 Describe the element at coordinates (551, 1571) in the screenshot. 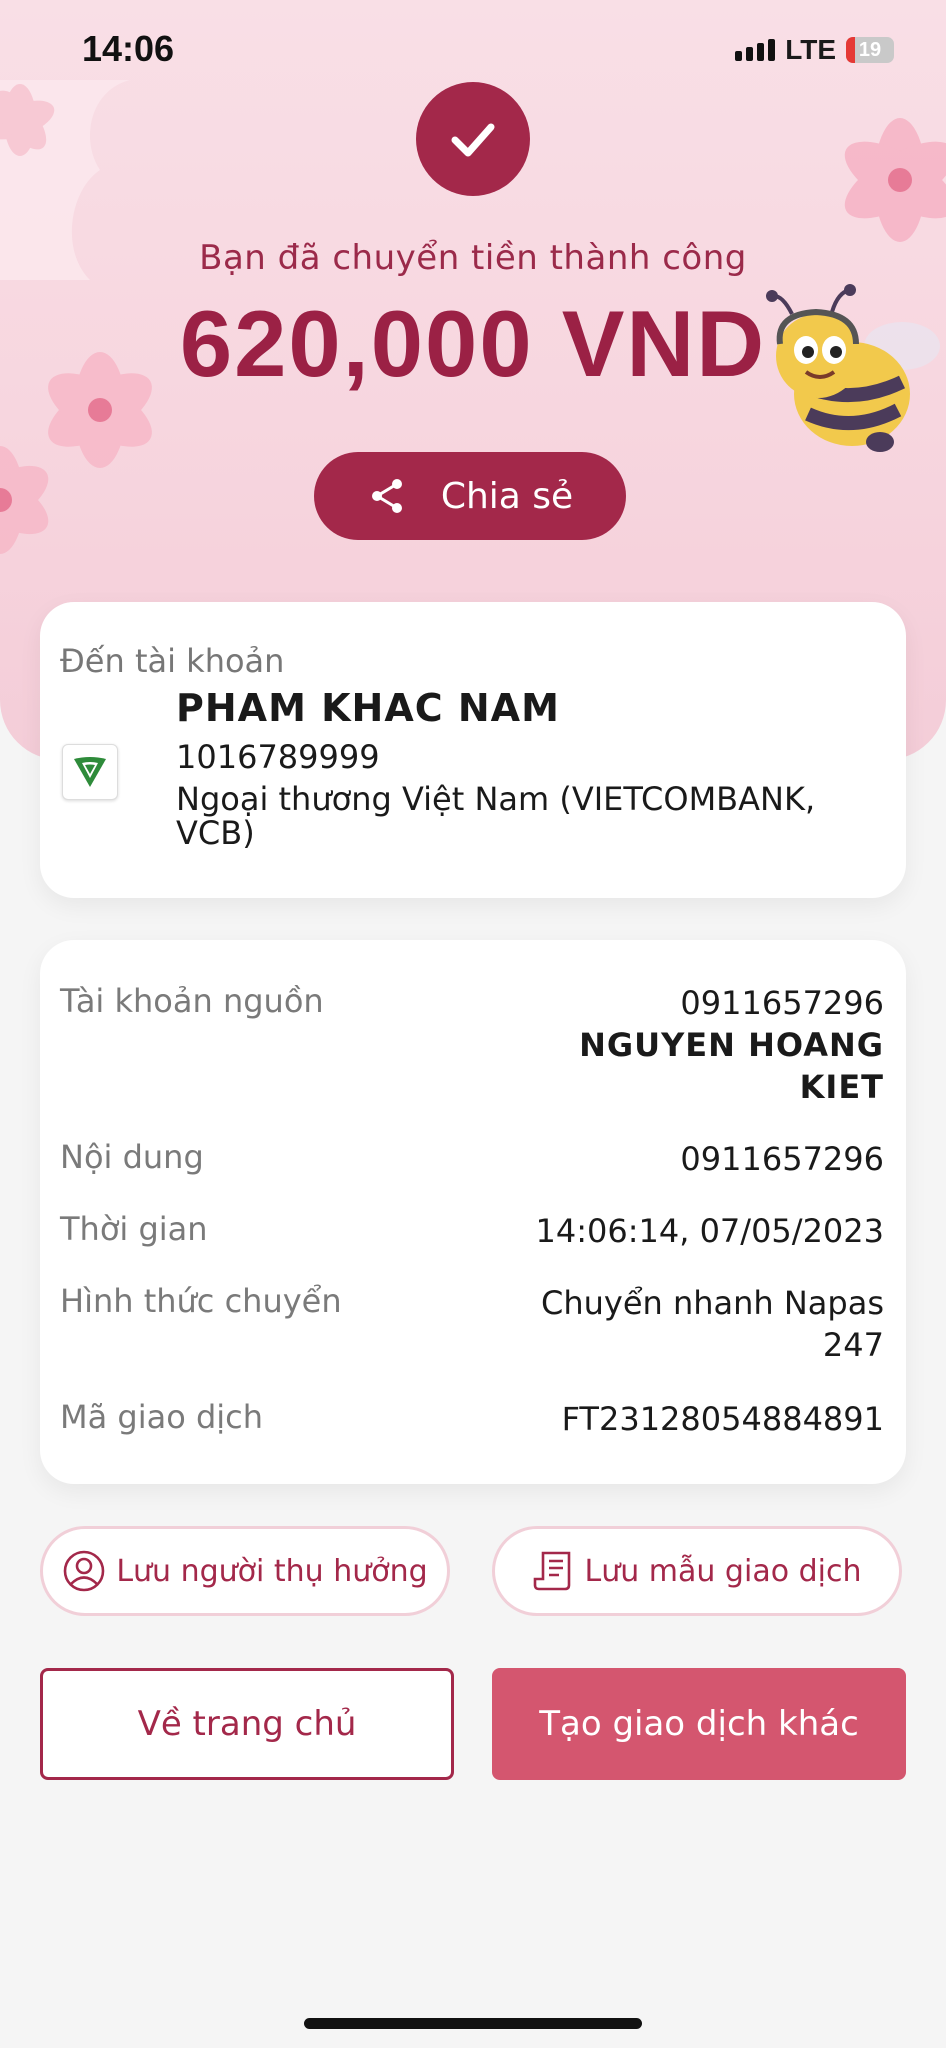

I see `receipt-icon` at that location.